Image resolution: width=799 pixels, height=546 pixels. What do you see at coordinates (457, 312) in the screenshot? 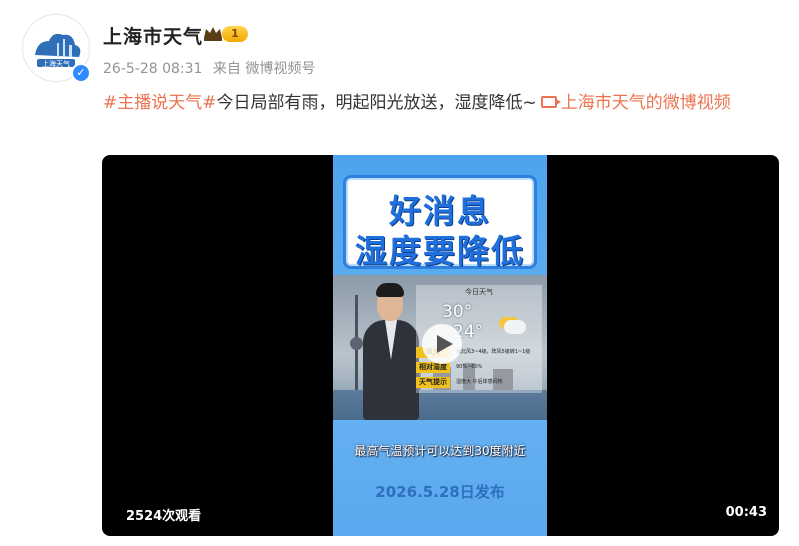
I see `temp-high: 30°` at bounding box center [457, 312].